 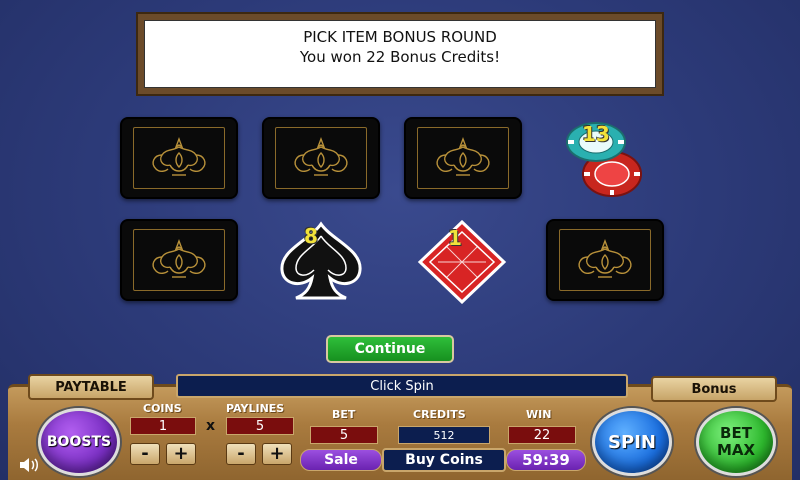 I want to click on bet-max-label-line2: MAX, so click(x=736, y=450).